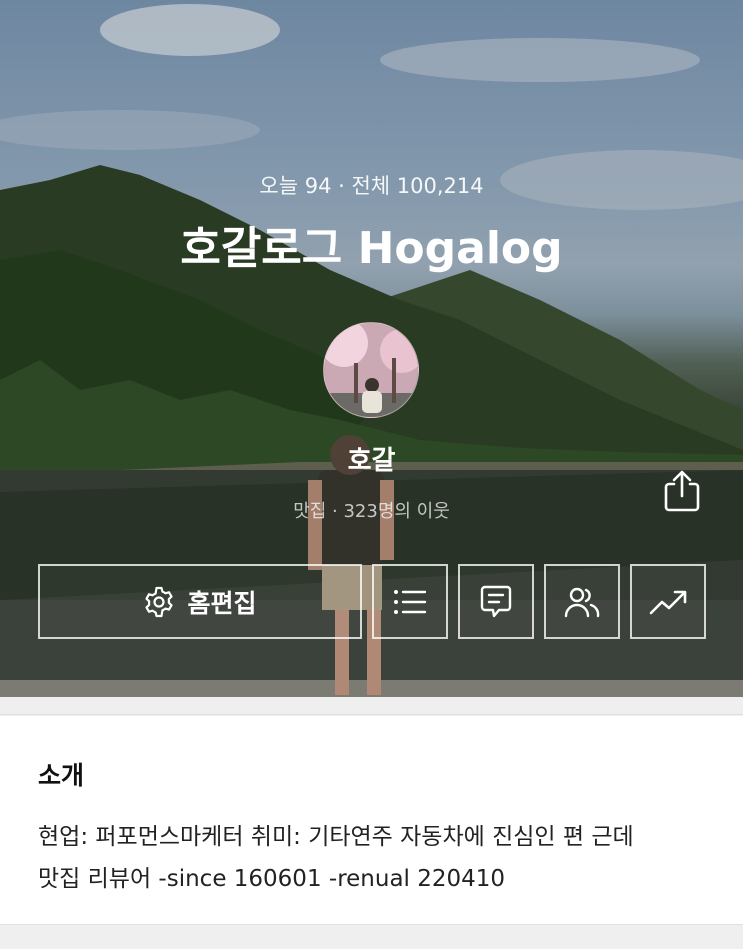 This screenshot has height=949, width=743. Describe the element at coordinates (371, 244) in the screenshot. I see `blog-title: 호갈로그 Hogalog` at that location.